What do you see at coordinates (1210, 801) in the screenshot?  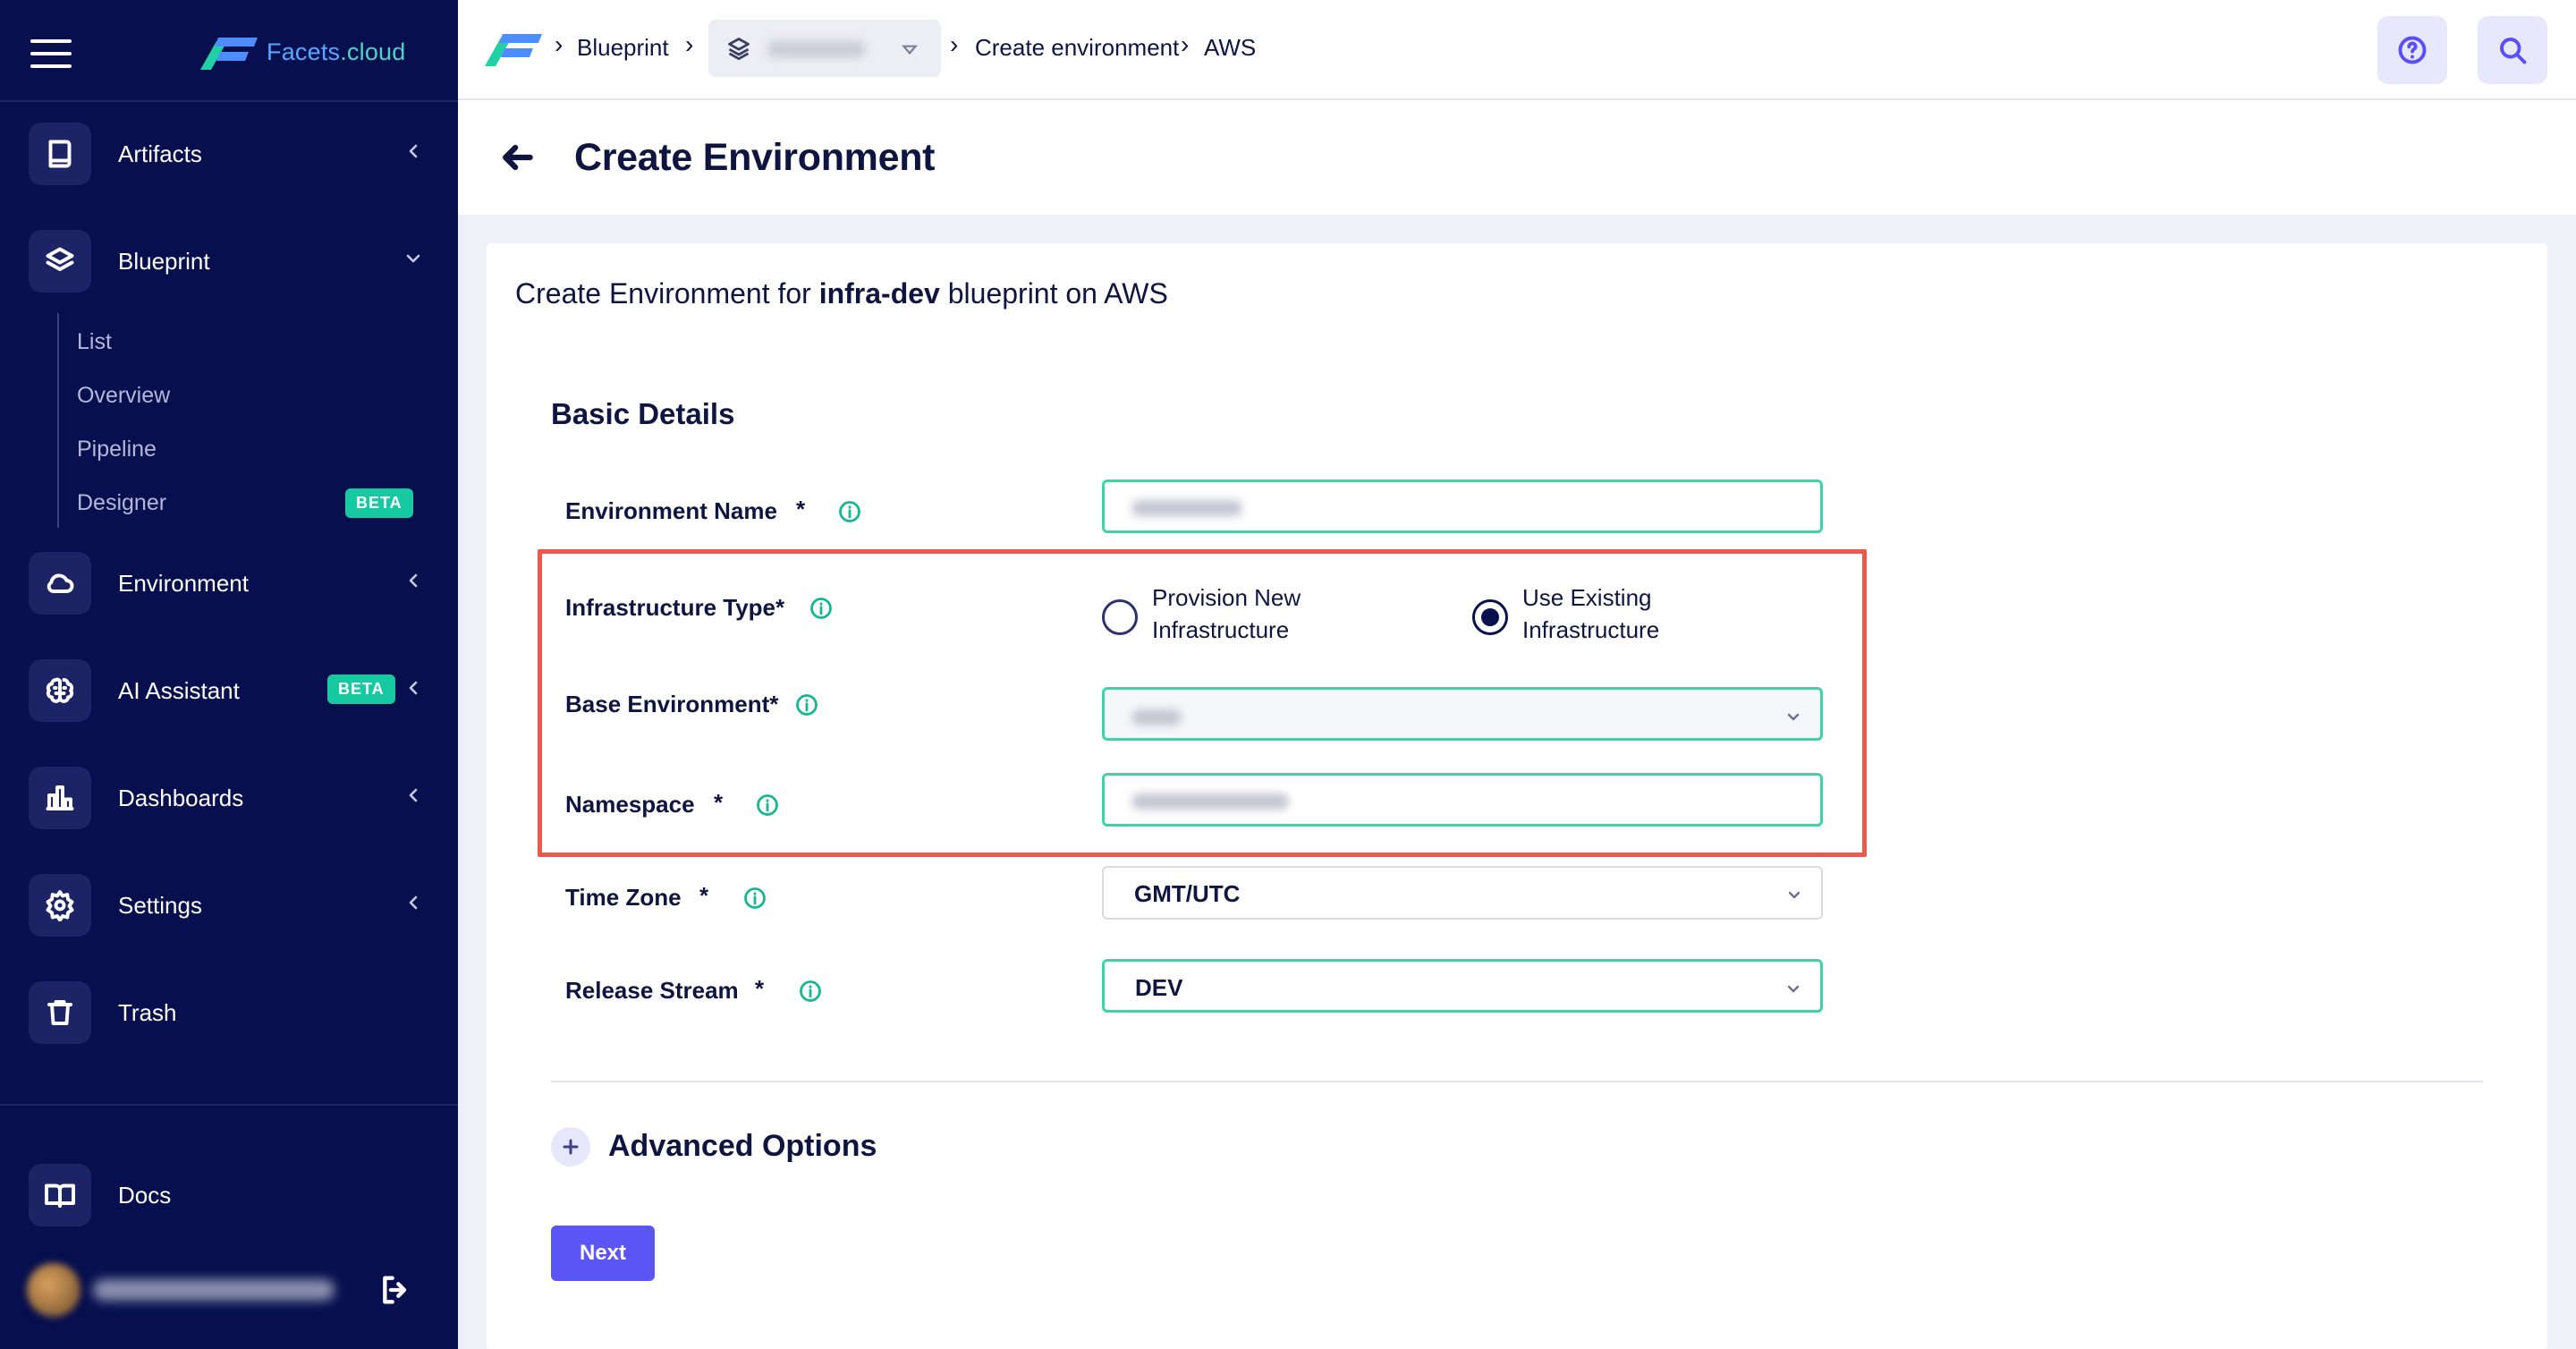 I see `namespace-value-blurred` at bounding box center [1210, 801].